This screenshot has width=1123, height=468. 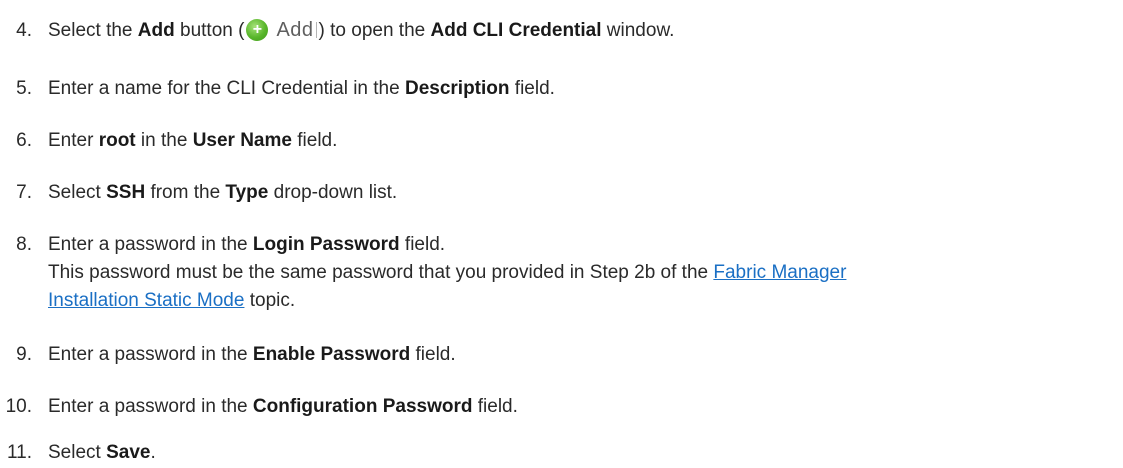 I want to click on step-6-text-e: field., so click(x=314, y=140).